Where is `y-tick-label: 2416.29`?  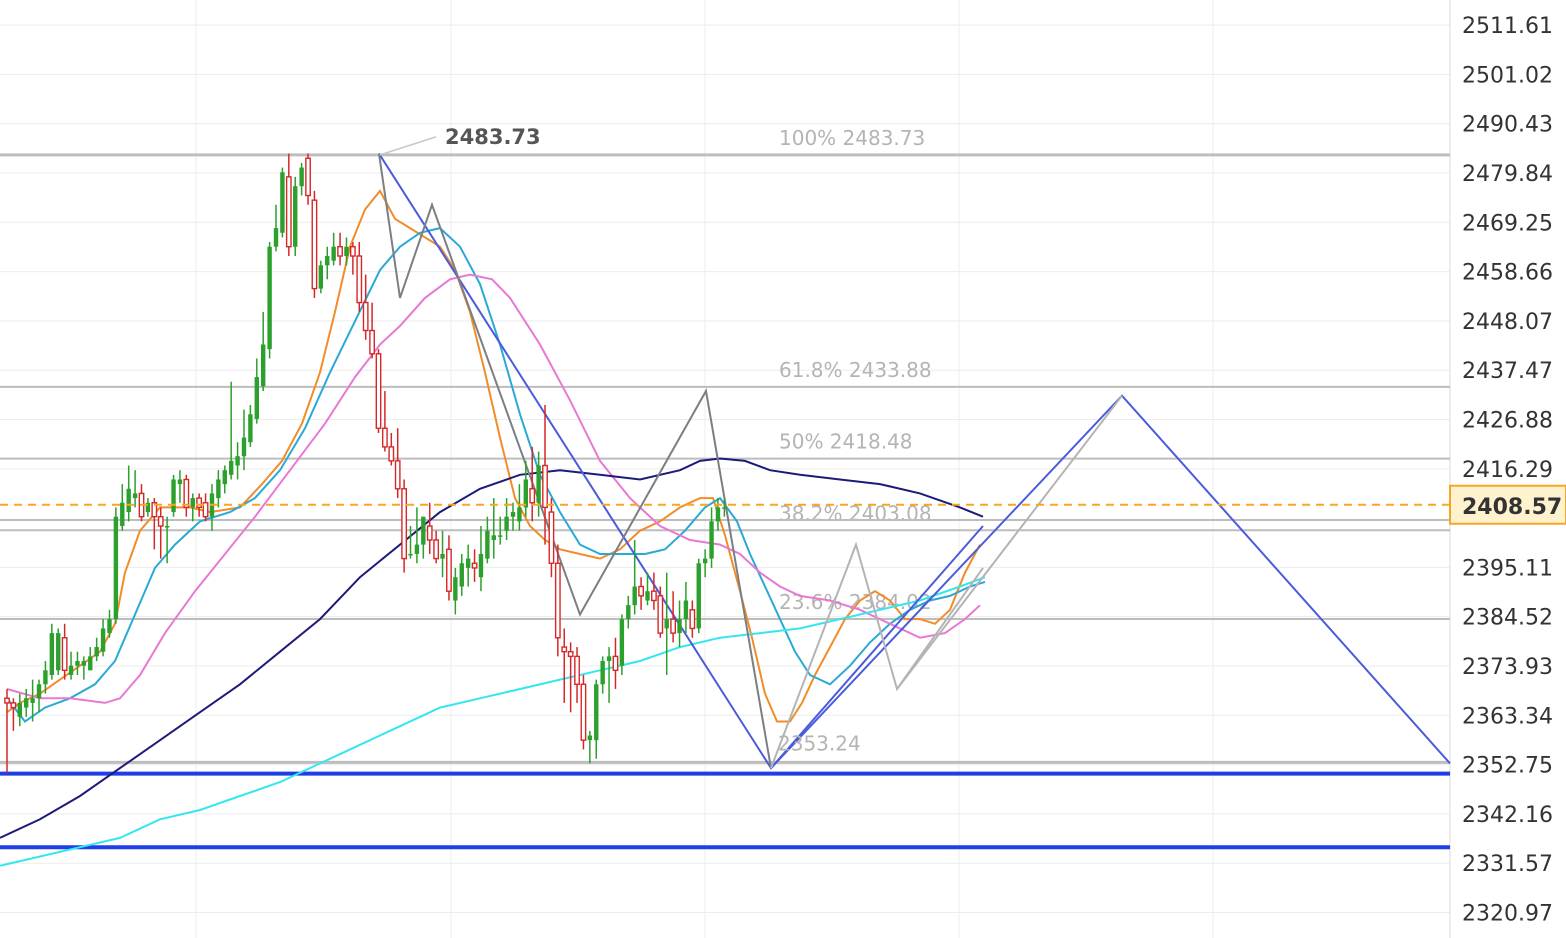
y-tick-label: 2416.29 is located at coordinates (1507, 470).